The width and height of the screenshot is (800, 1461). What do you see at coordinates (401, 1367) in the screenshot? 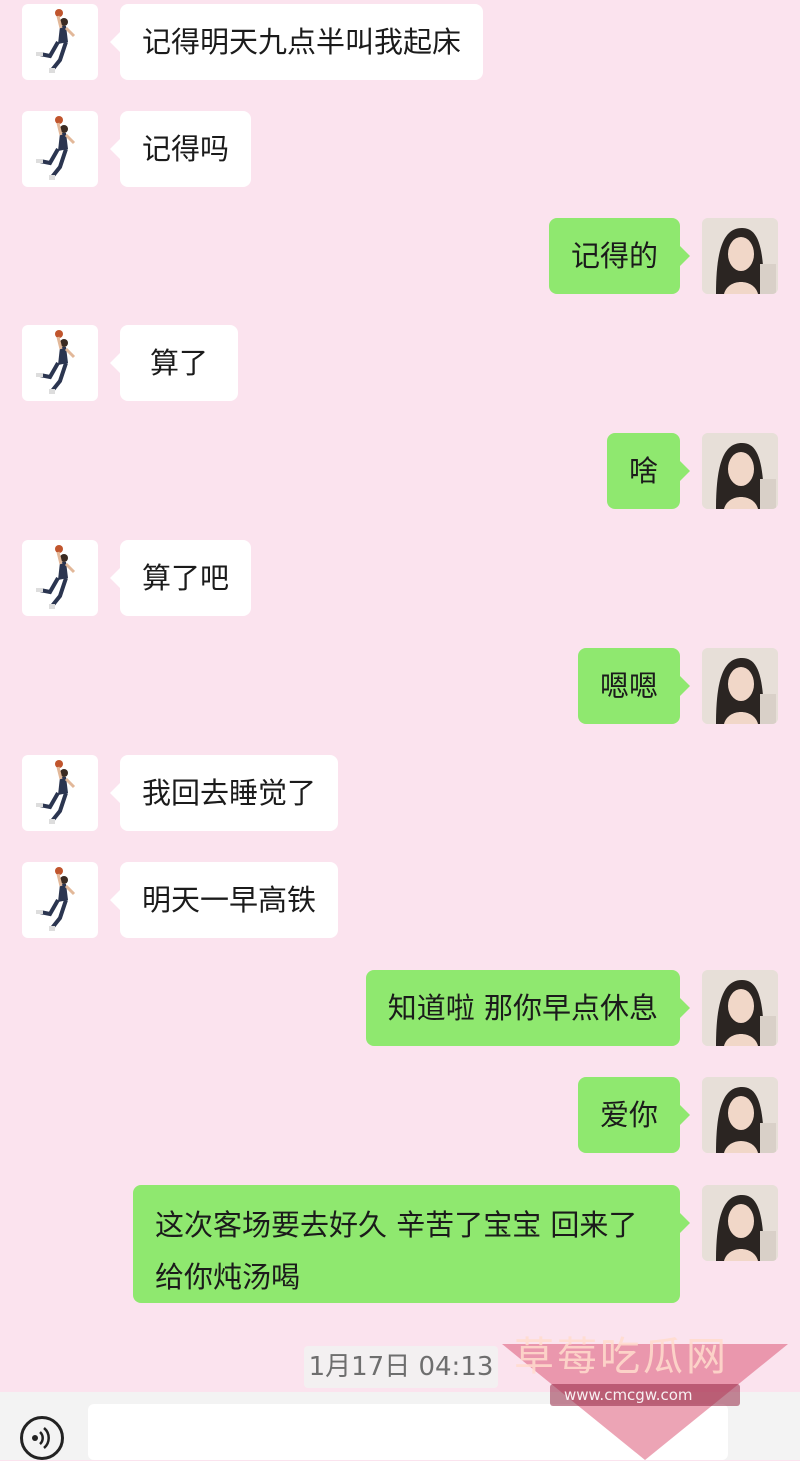
I see `message-timestamp: 1月17日 04:13` at bounding box center [401, 1367].